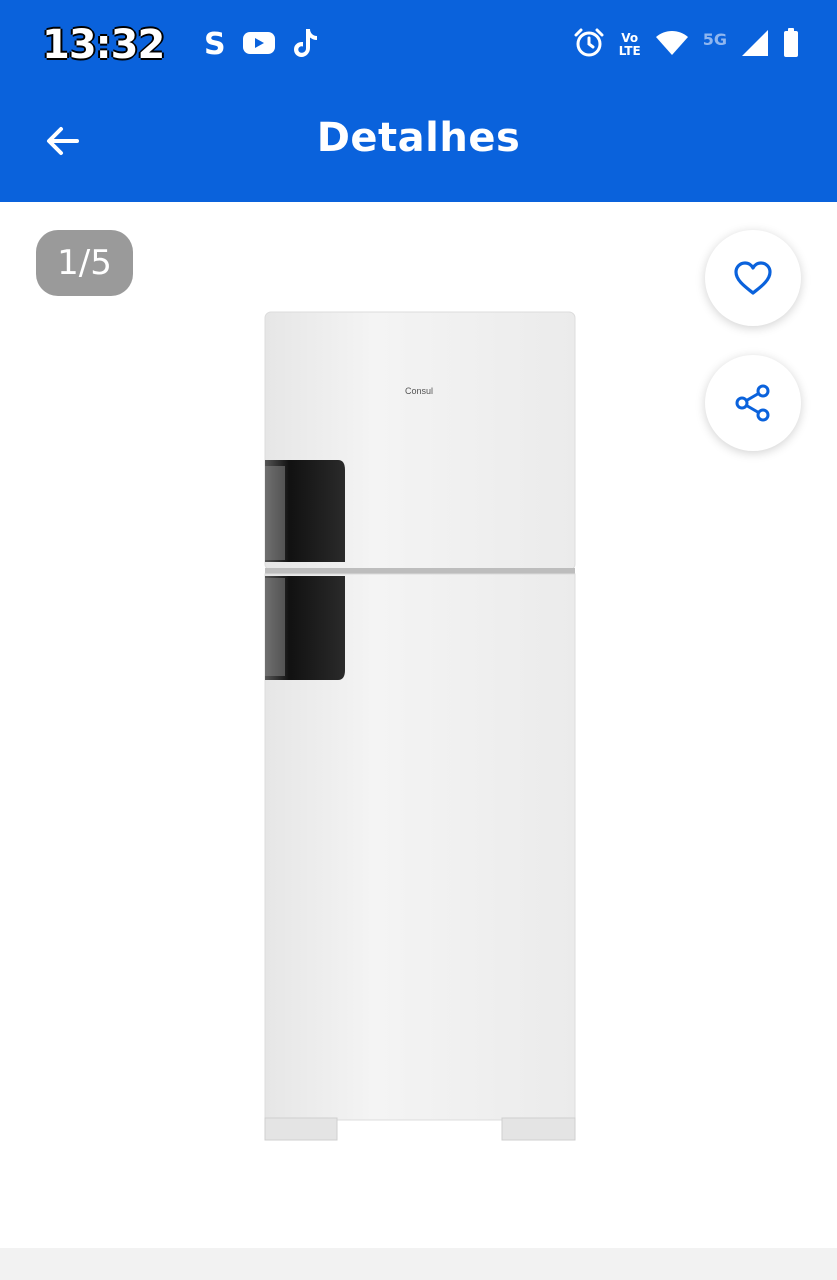 Image resolution: width=837 pixels, height=1280 pixels. Describe the element at coordinates (215, 44) in the screenshot. I see `s-app-icon: S` at that location.